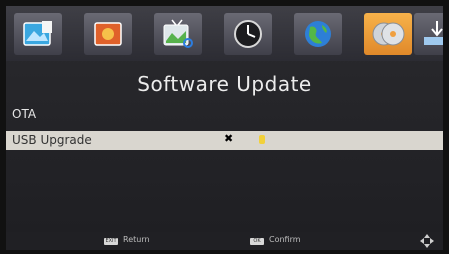  I want to click on menu-item-ota: OTA, so click(224, 114).